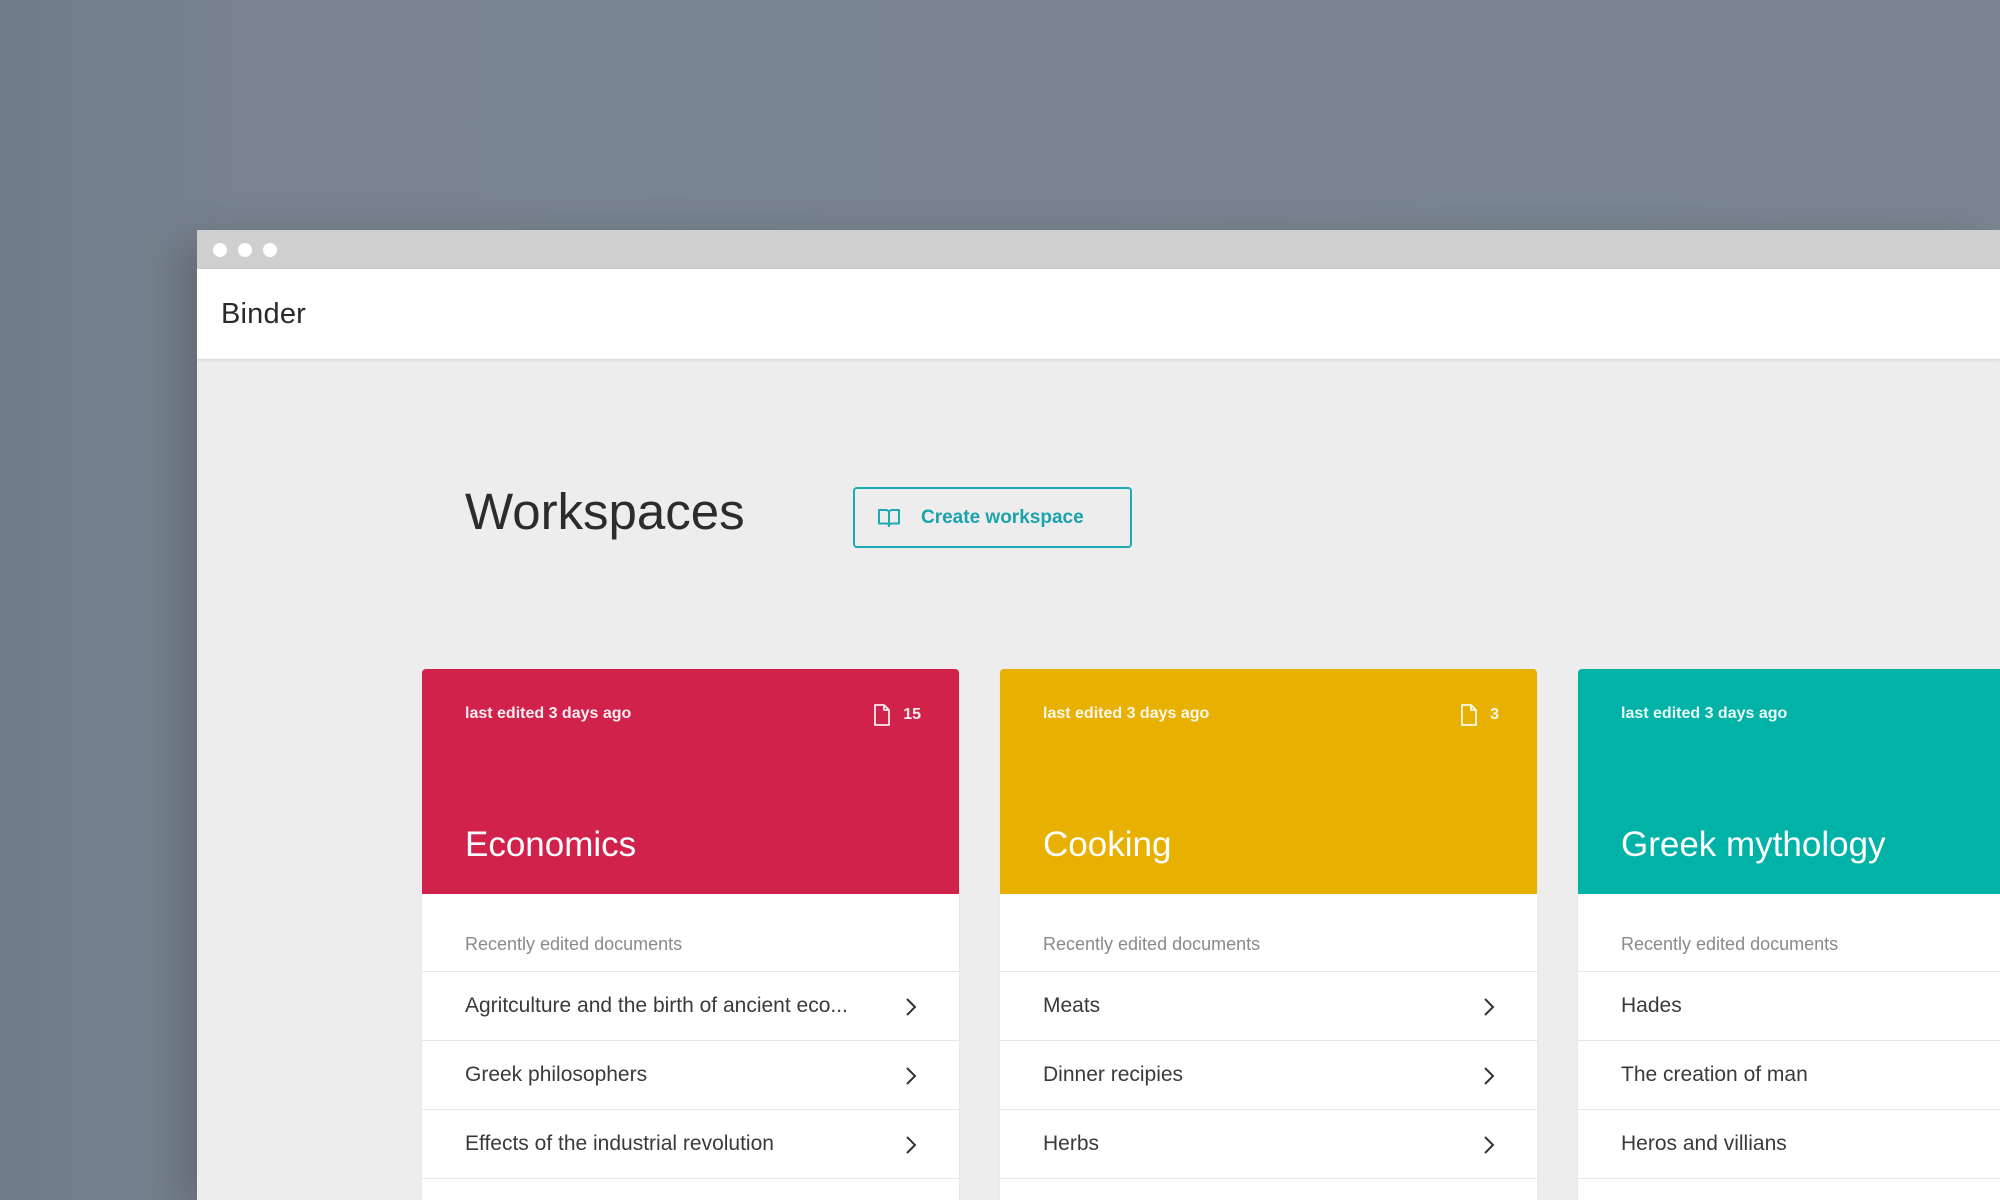  Describe the element at coordinates (605, 511) in the screenshot. I see `page-title: Workspaces` at that location.